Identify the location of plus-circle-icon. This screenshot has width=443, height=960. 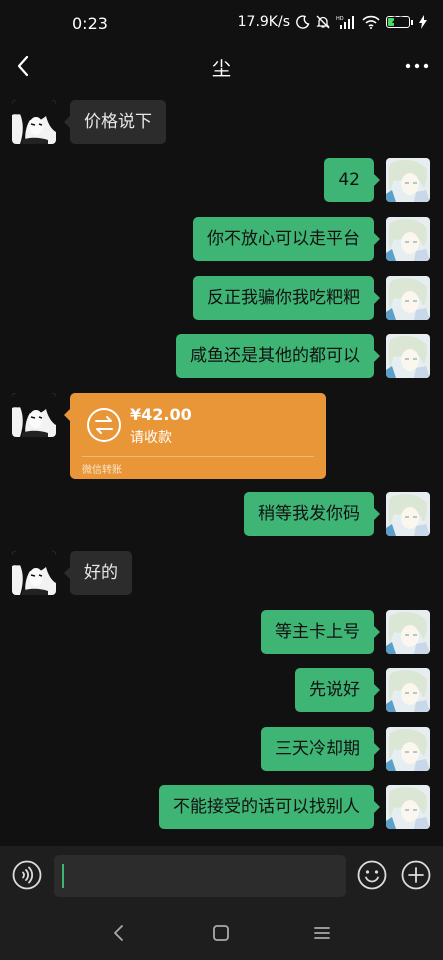
(416, 875).